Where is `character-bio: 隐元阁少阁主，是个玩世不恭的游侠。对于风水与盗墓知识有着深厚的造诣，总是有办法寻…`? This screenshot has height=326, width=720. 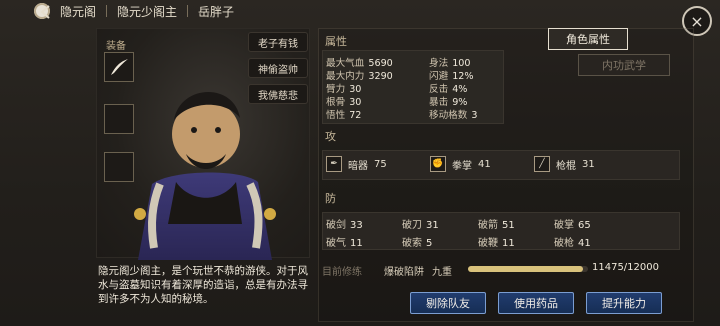
character-bio: 隐元阁少阁主，是个玩世不恭的游侠。对于风水与盗墓知识有着深厚的造诣，总是有办法寻… is located at coordinates (203, 285).